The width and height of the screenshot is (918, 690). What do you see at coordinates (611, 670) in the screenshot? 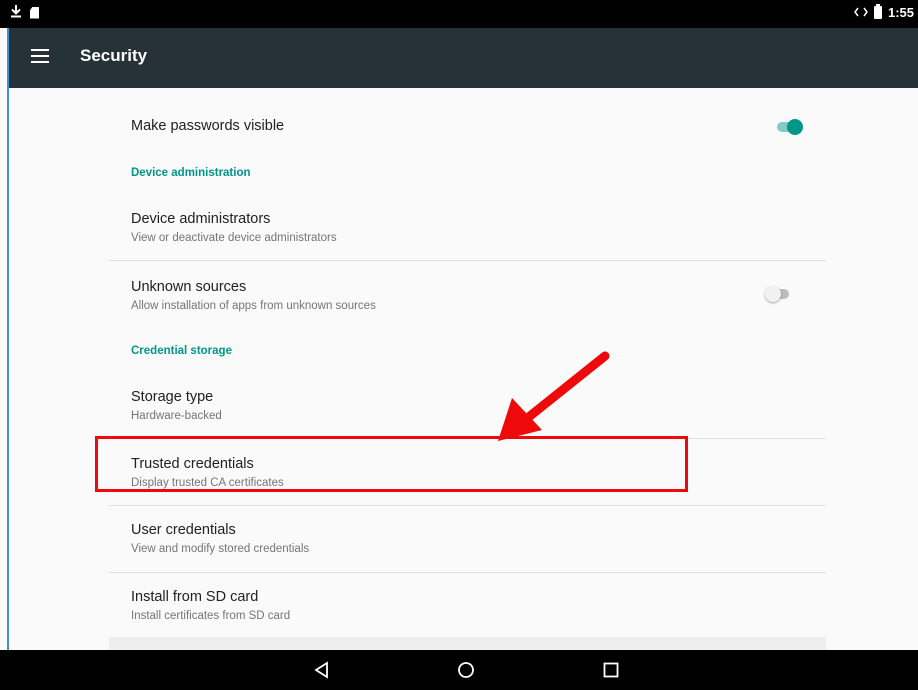
I see `recents-icon` at bounding box center [611, 670].